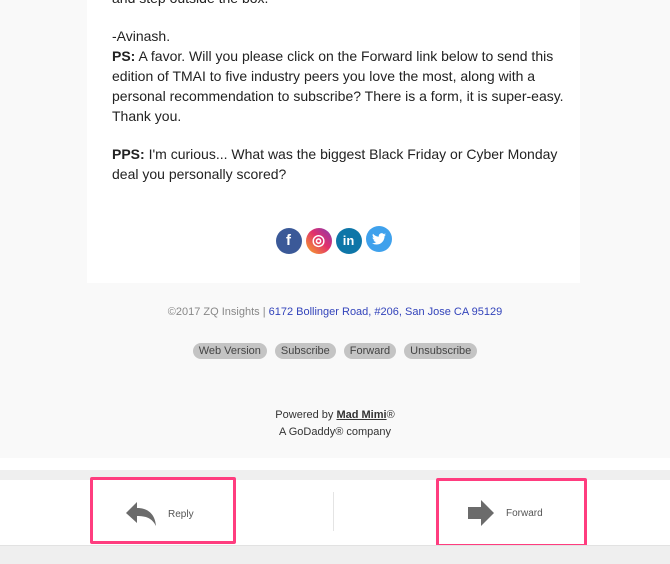 This screenshot has height=564, width=670. Describe the element at coordinates (305, 351) in the screenshot. I see `subscribe-link: Subscribe` at that location.